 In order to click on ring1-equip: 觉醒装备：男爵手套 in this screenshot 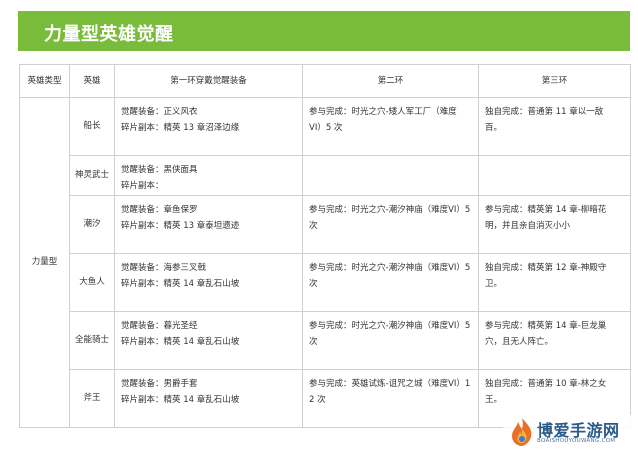, I will do `click(159, 384)`.